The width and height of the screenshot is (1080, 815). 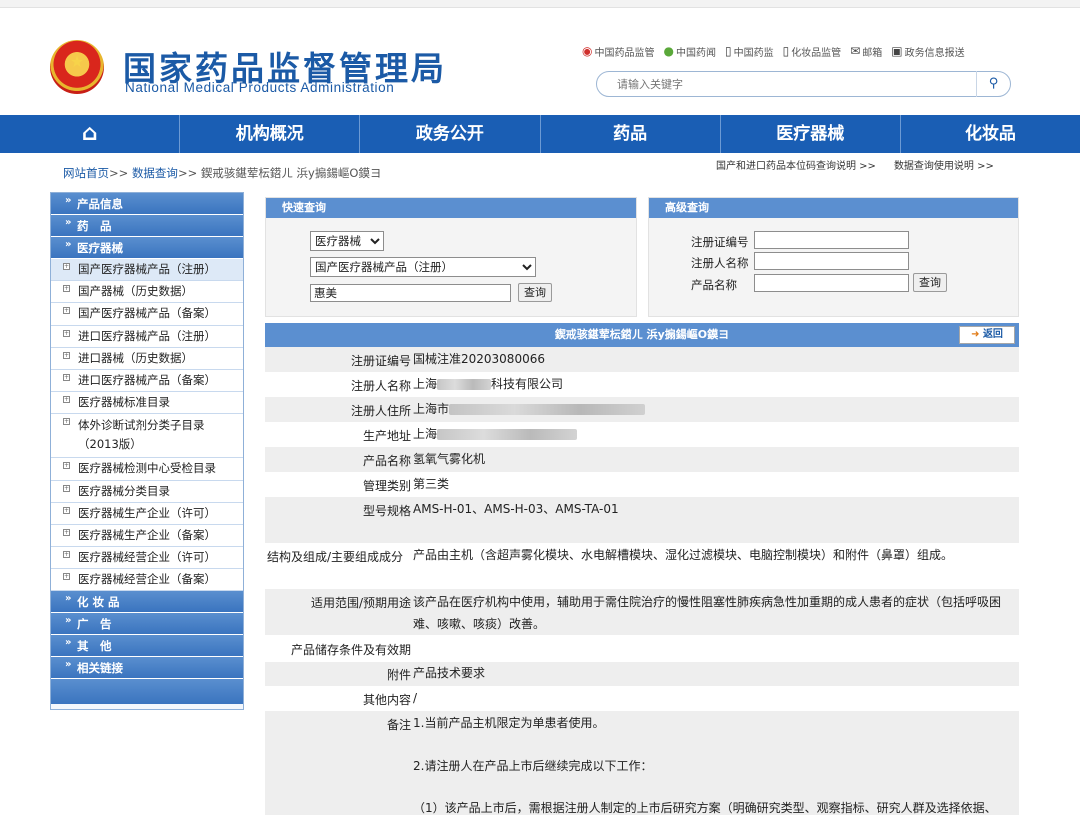 I want to click on subcategory-select: 国产医疗器械产品（注册）, so click(x=423, y=267).